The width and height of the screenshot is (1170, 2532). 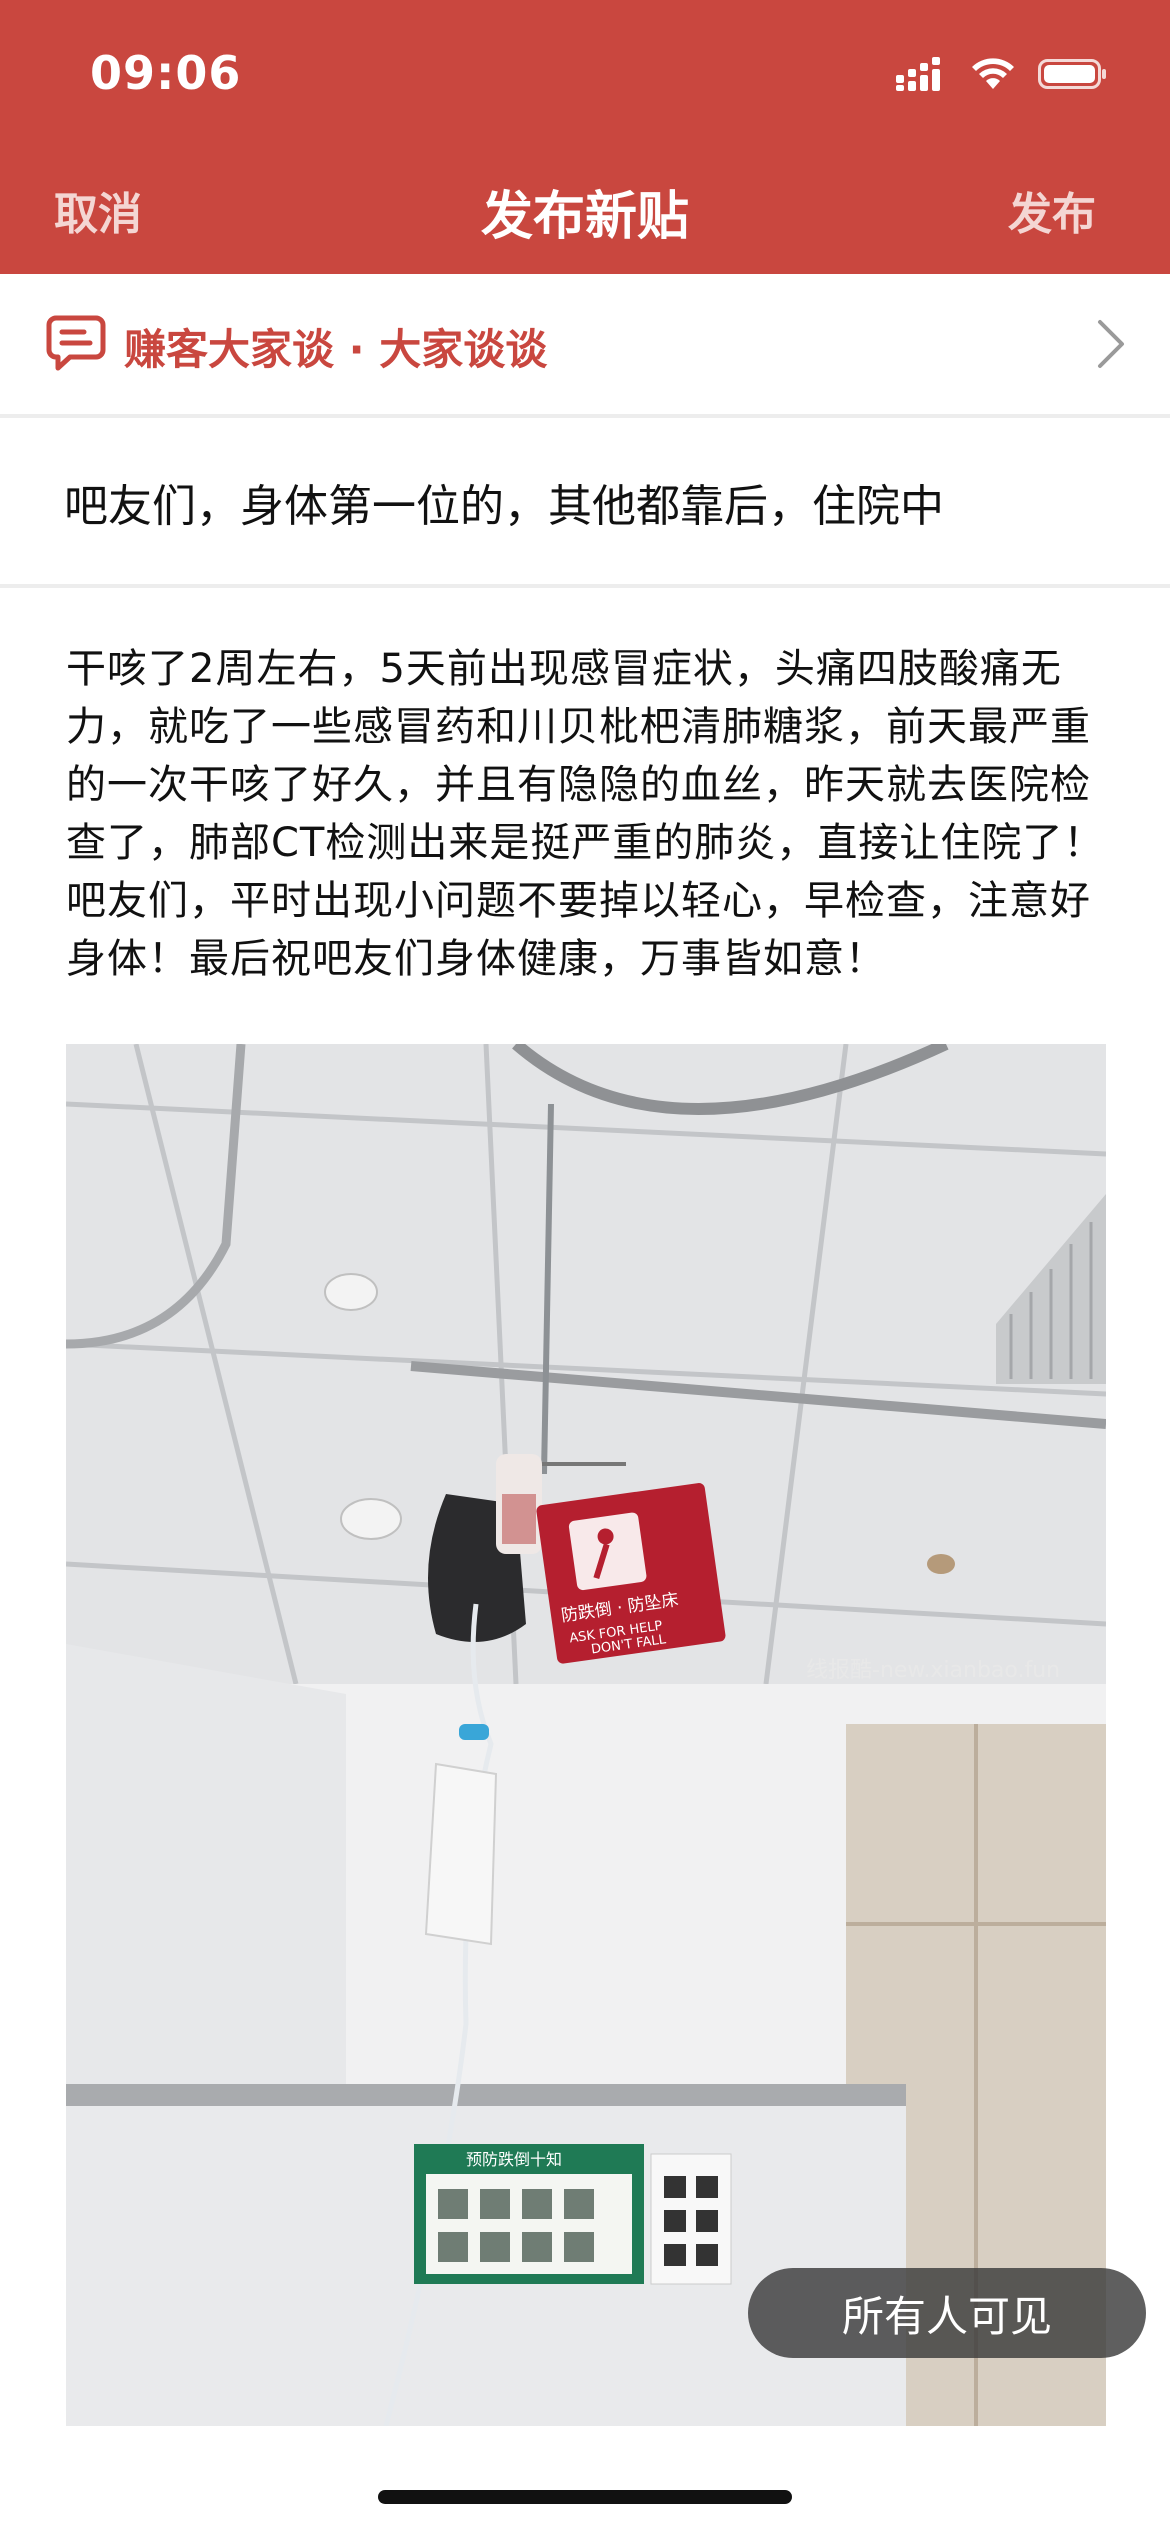 I want to click on watermark: 线报酷-new.xianbao.fun, so click(x=933, y=1670).